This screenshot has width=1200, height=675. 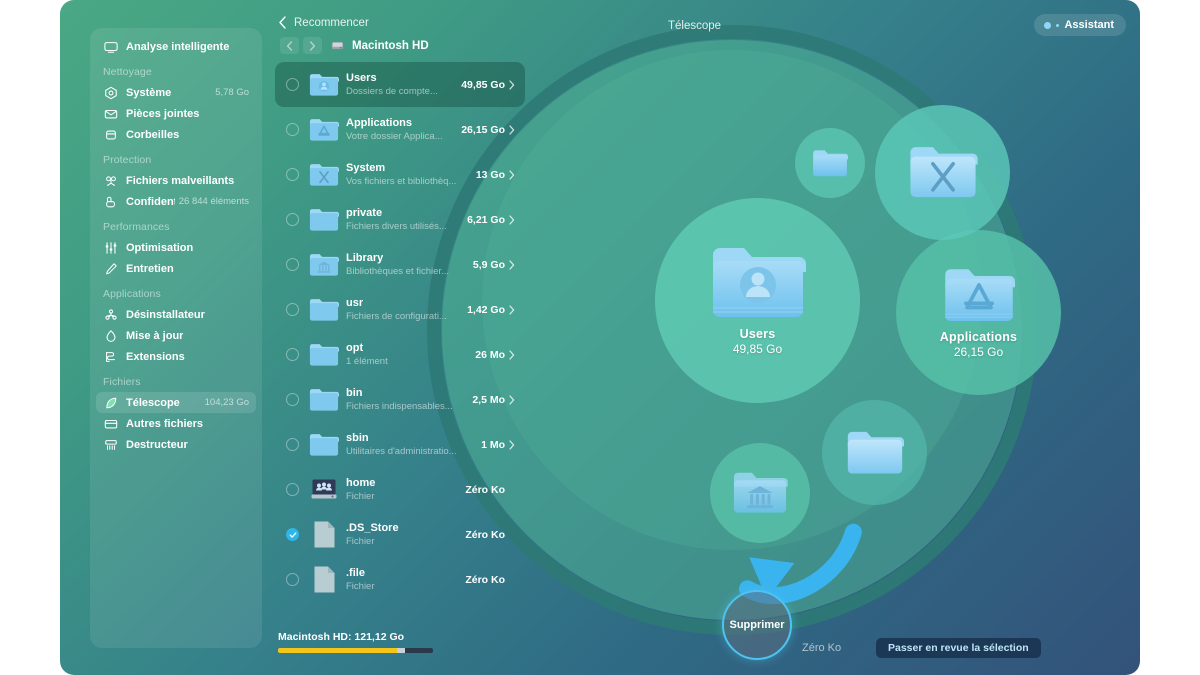 What do you see at coordinates (364, 213) in the screenshot?
I see `row-name: private` at bounding box center [364, 213].